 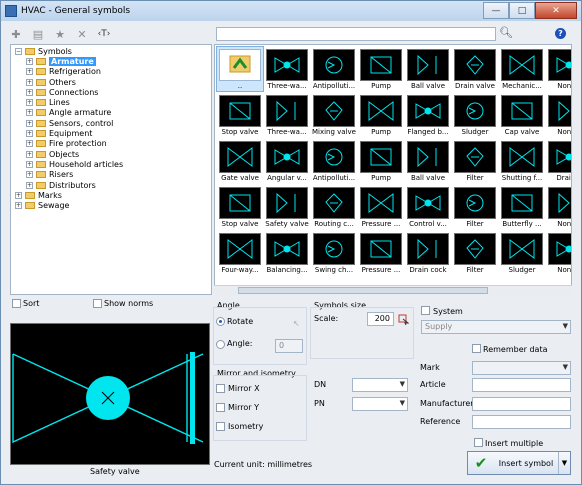 What do you see at coordinates (287, 207) in the screenshot?
I see `symbol-tile: Safety valve` at bounding box center [287, 207].